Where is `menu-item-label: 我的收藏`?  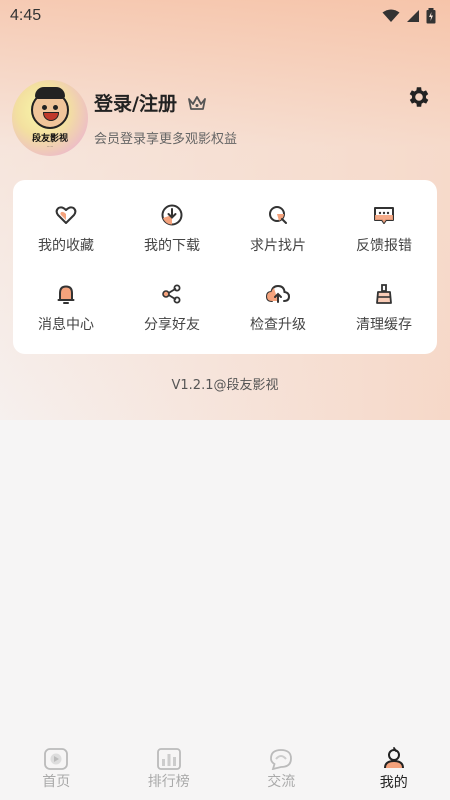 menu-item-label: 我的收藏 is located at coordinates (66, 245).